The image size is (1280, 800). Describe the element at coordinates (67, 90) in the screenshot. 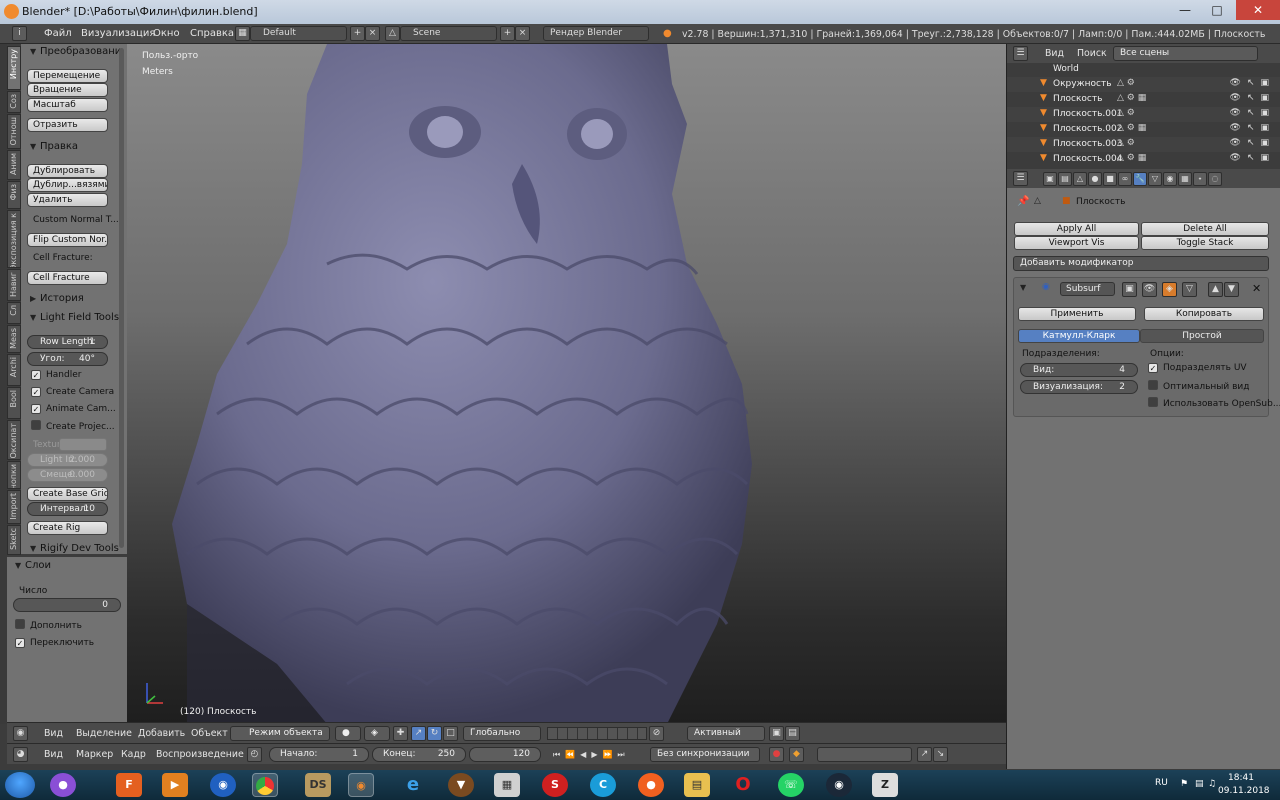

I see `rotate-button: Вращение` at that location.